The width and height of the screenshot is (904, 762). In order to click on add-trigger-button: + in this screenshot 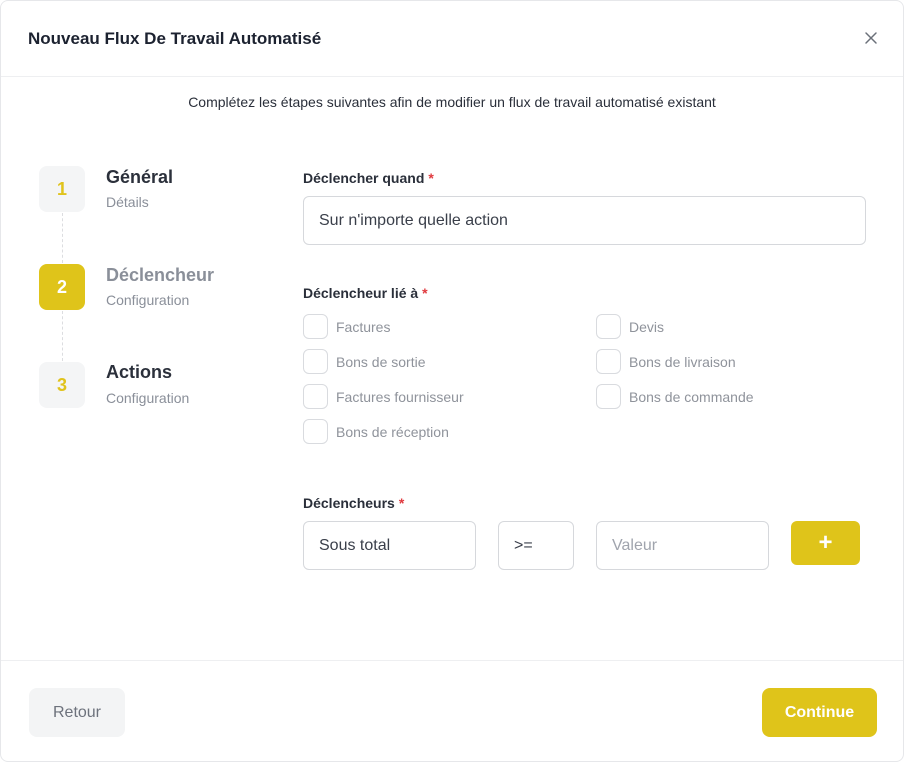, I will do `click(825, 543)`.